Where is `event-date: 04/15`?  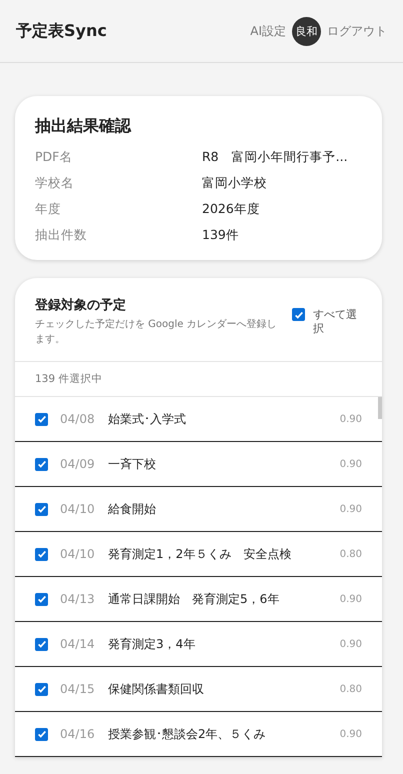 event-date: 04/15 is located at coordinates (78, 689).